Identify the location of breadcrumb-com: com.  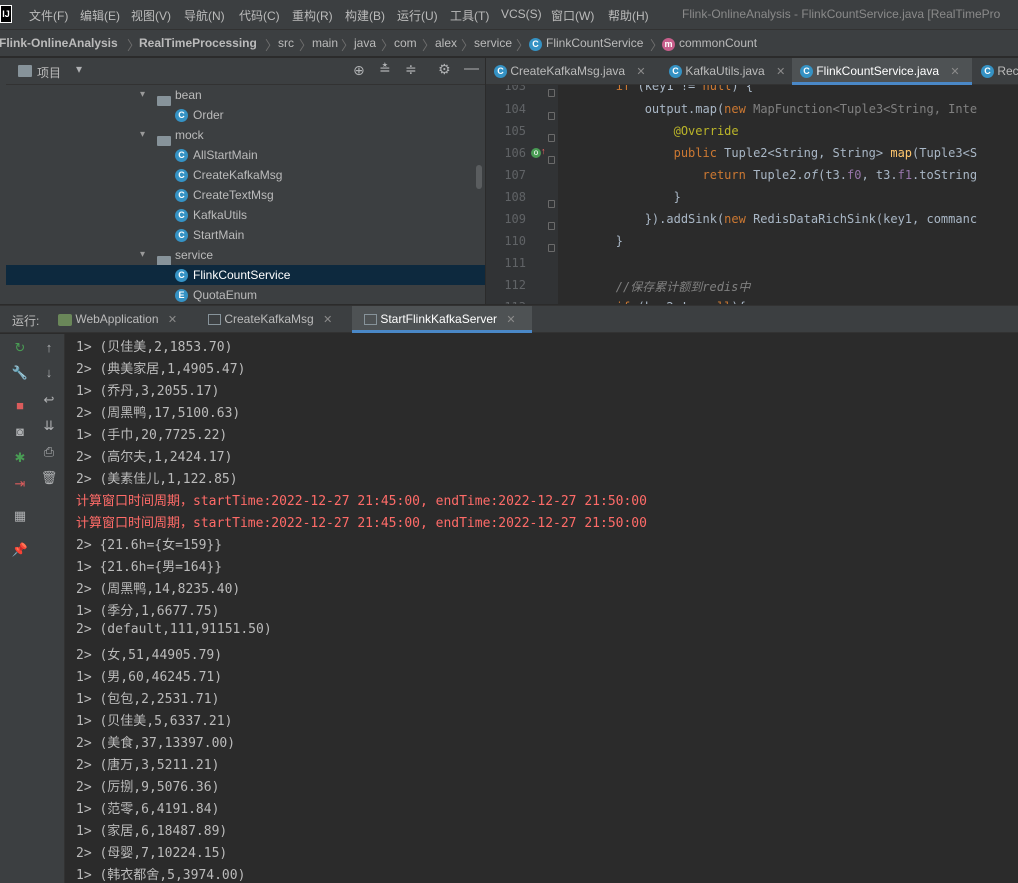
(405, 43).